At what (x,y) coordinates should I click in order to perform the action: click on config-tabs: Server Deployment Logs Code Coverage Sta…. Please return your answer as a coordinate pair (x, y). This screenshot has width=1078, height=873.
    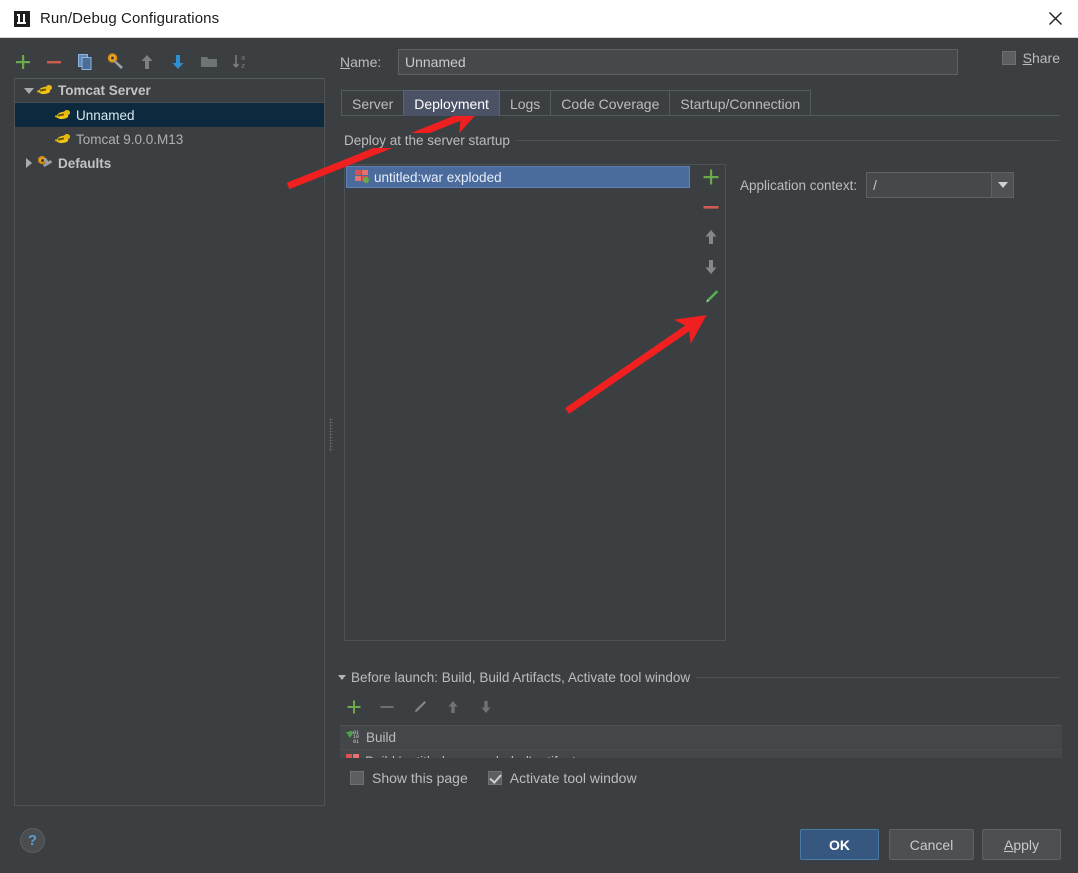
    Looking at the image, I should click on (576, 103).